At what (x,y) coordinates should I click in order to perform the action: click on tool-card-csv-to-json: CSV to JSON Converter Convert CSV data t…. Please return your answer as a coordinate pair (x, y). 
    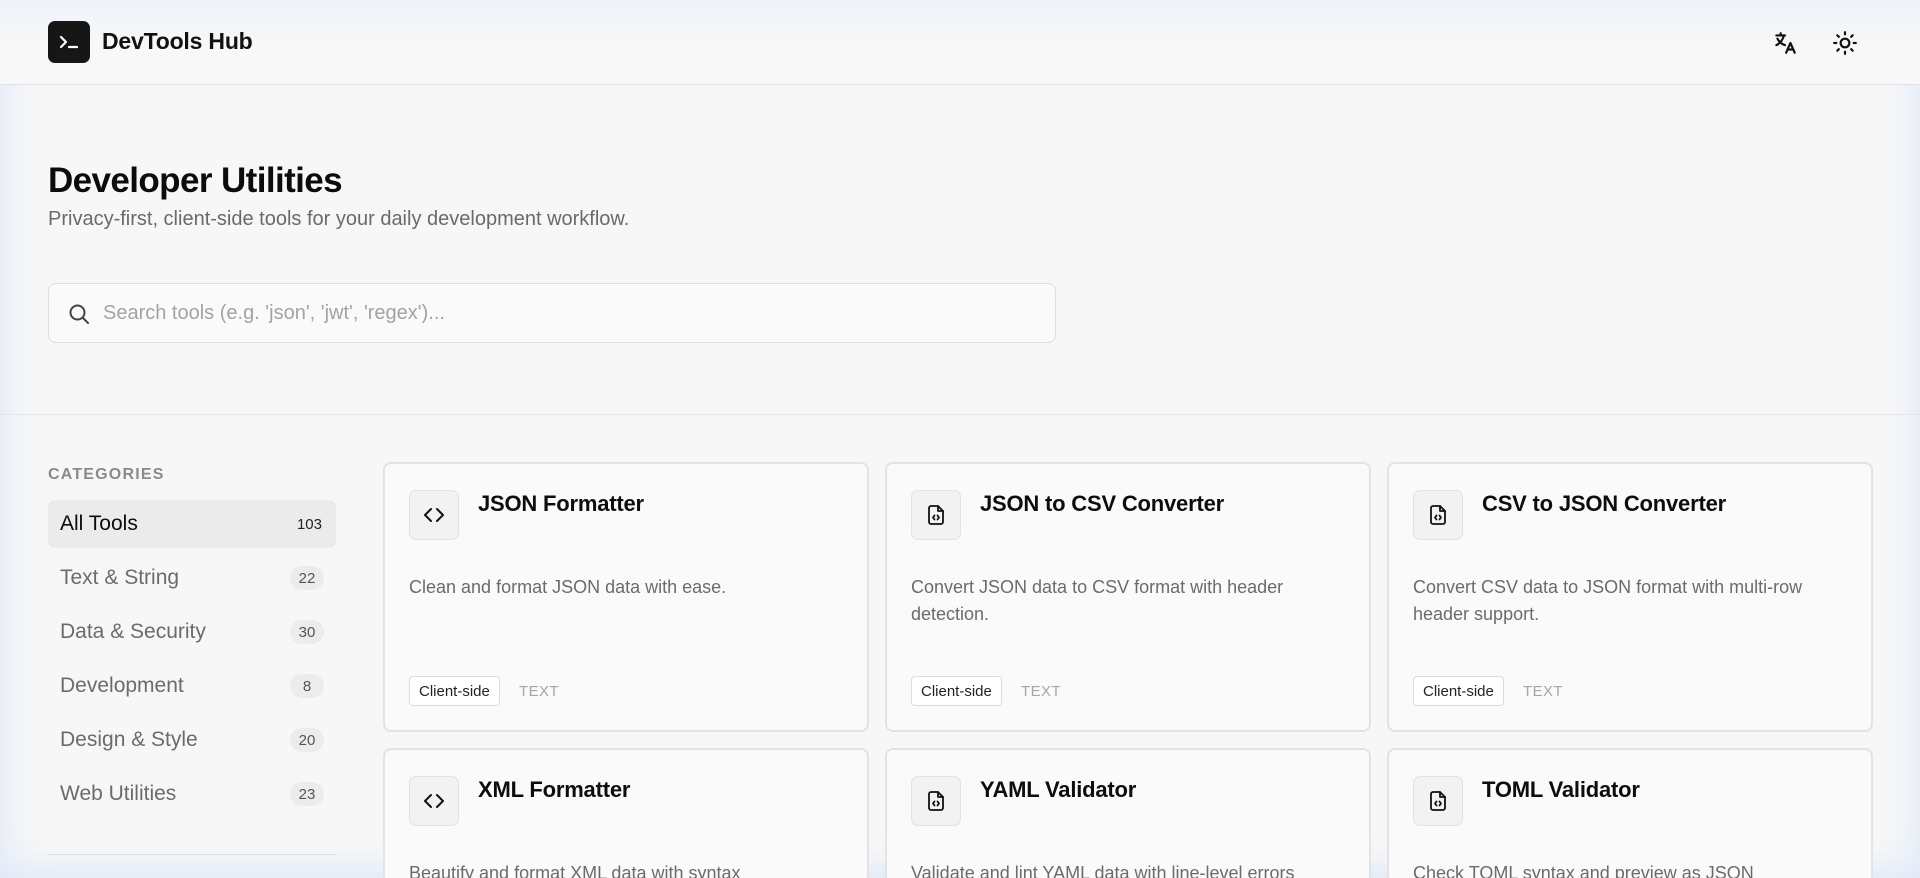
    Looking at the image, I should click on (1630, 597).